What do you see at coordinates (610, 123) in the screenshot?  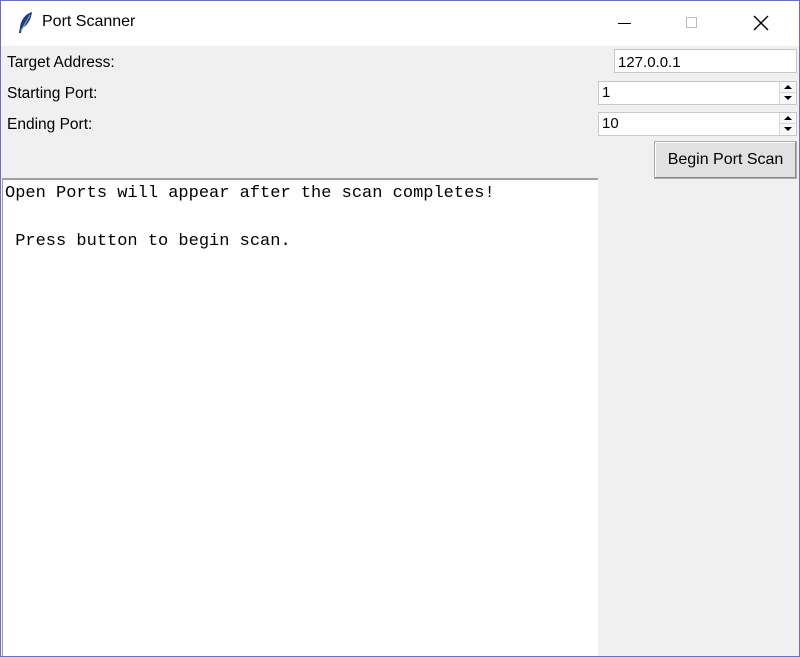 I see `ending-port-value: 10` at bounding box center [610, 123].